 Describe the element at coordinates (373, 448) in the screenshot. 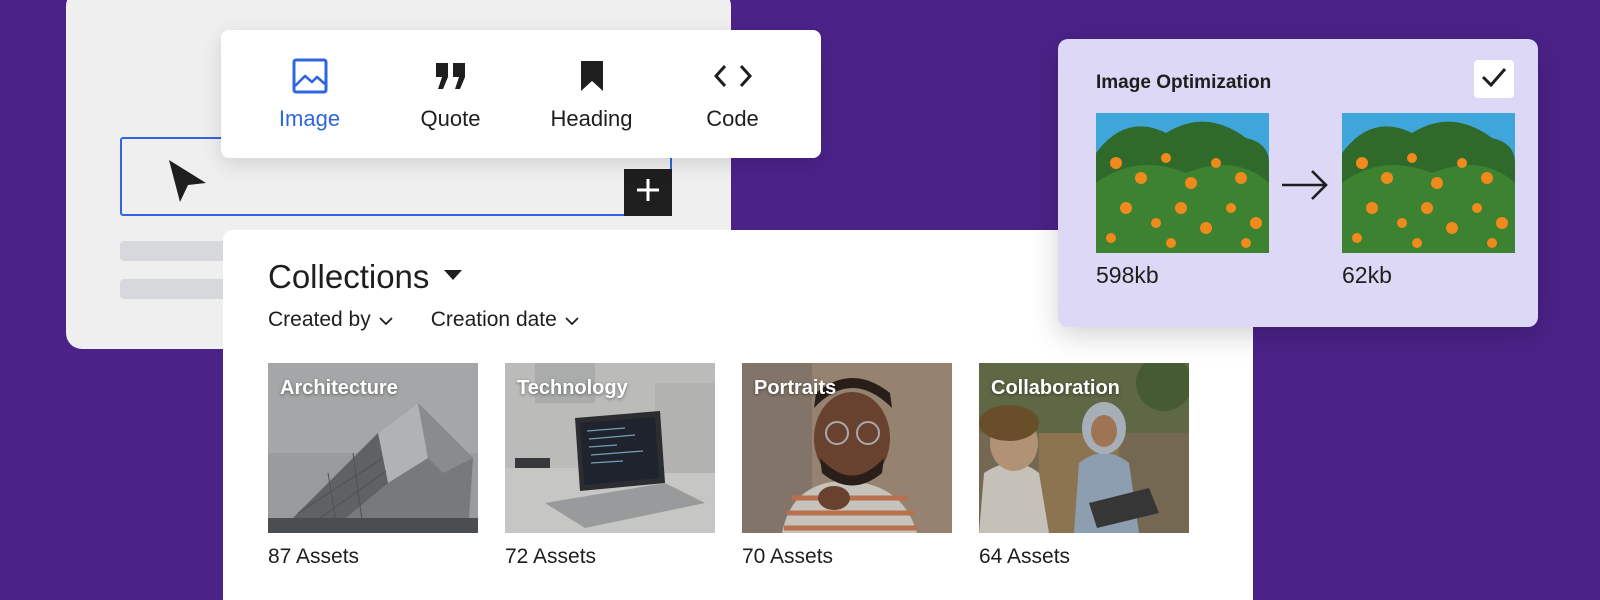

I see `collection-thumbnail: Architecture` at that location.